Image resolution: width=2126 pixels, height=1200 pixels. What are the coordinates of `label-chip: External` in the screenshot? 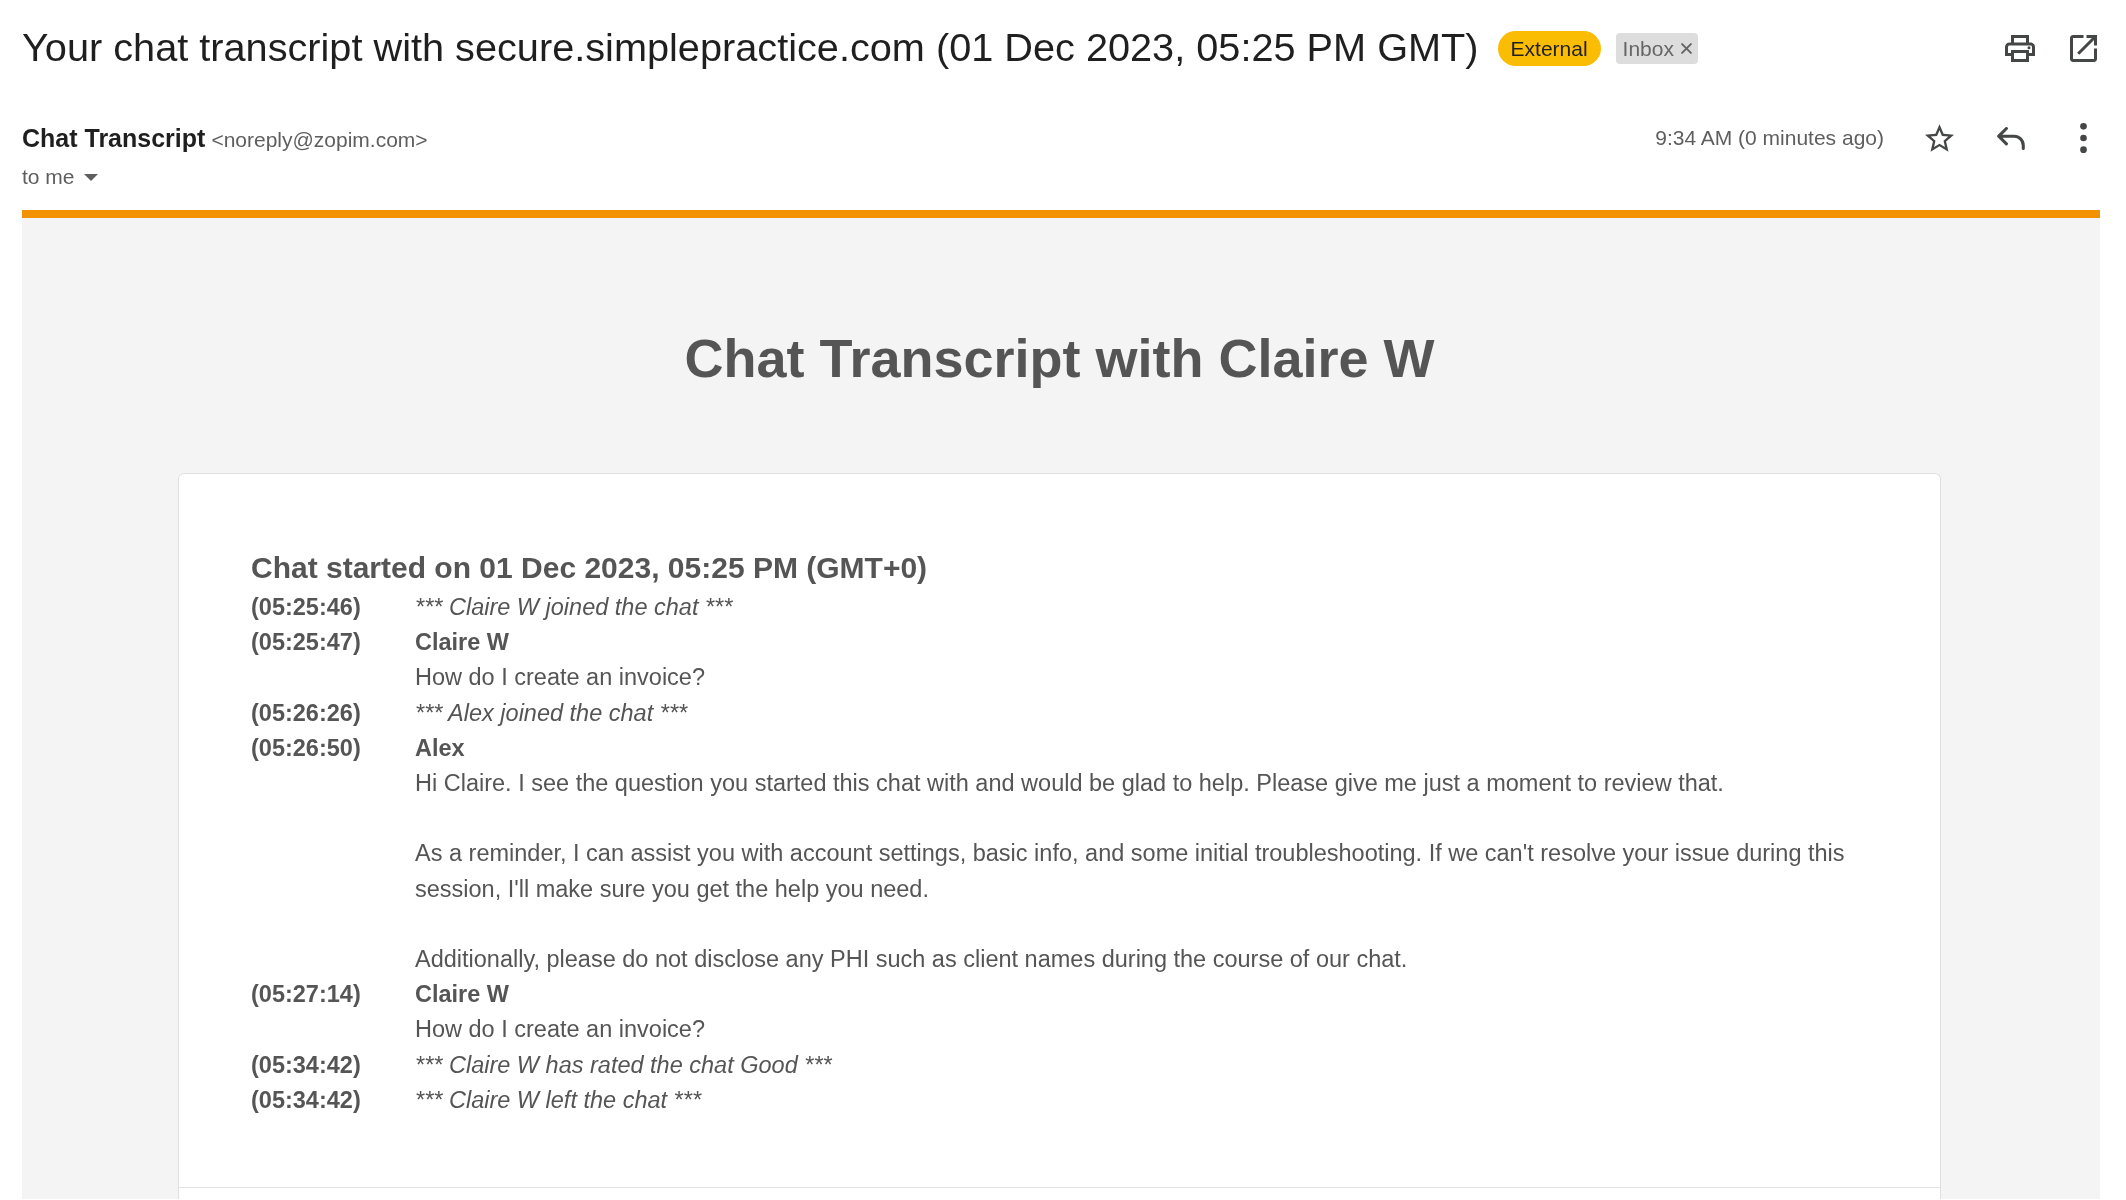 It's located at (1549, 48).